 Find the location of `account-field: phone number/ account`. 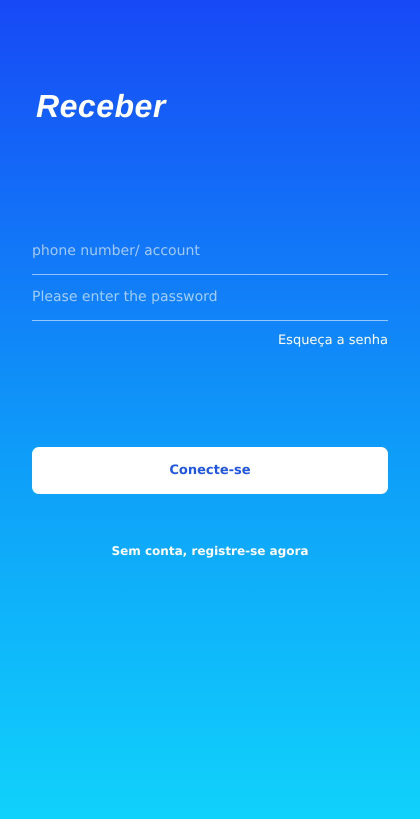

account-field: phone number/ account is located at coordinates (210, 252).